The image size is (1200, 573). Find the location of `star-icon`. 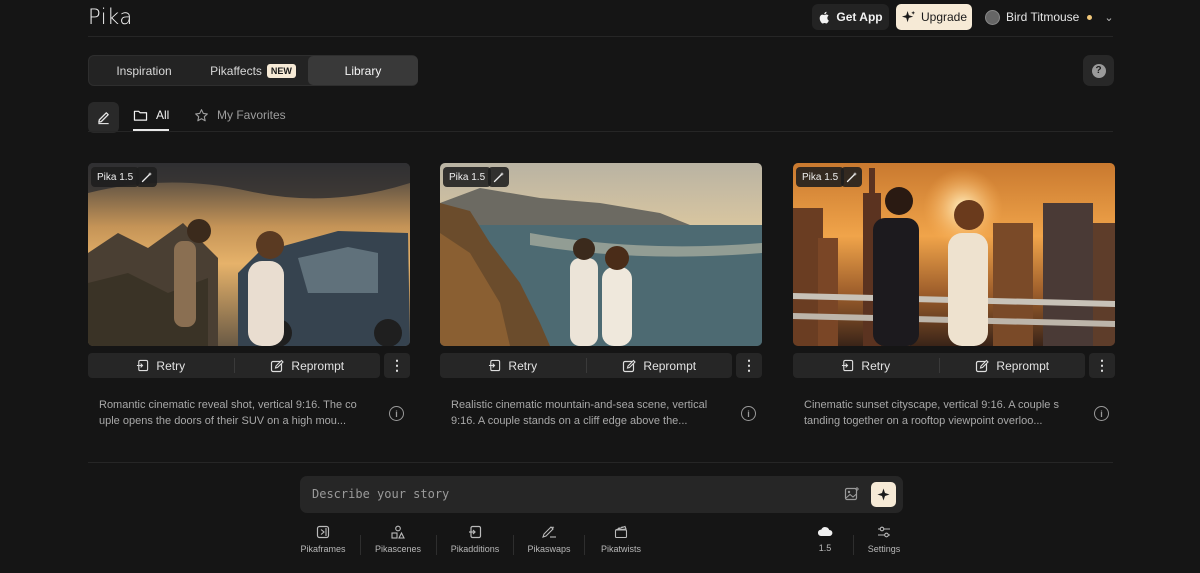

star-icon is located at coordinates (201, 114).